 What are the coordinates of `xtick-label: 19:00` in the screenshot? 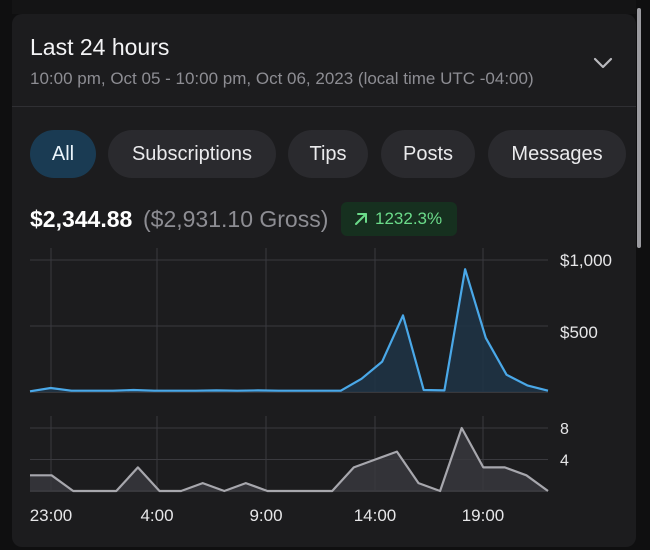 It's located at (483, 515).